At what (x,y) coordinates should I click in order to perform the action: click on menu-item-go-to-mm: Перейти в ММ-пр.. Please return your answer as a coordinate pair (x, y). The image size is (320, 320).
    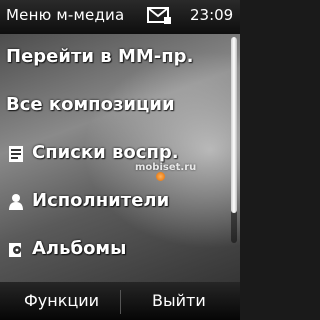
    Looking at the image, I should click on (116, 57).